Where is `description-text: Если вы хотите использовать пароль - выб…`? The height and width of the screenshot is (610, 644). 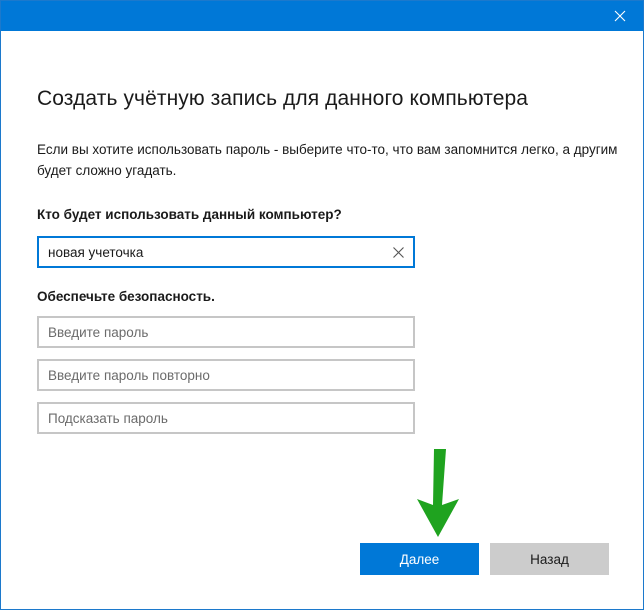 description-text: Если вы хотите использовать пароль - выб… is located at coordinates (327, 160).